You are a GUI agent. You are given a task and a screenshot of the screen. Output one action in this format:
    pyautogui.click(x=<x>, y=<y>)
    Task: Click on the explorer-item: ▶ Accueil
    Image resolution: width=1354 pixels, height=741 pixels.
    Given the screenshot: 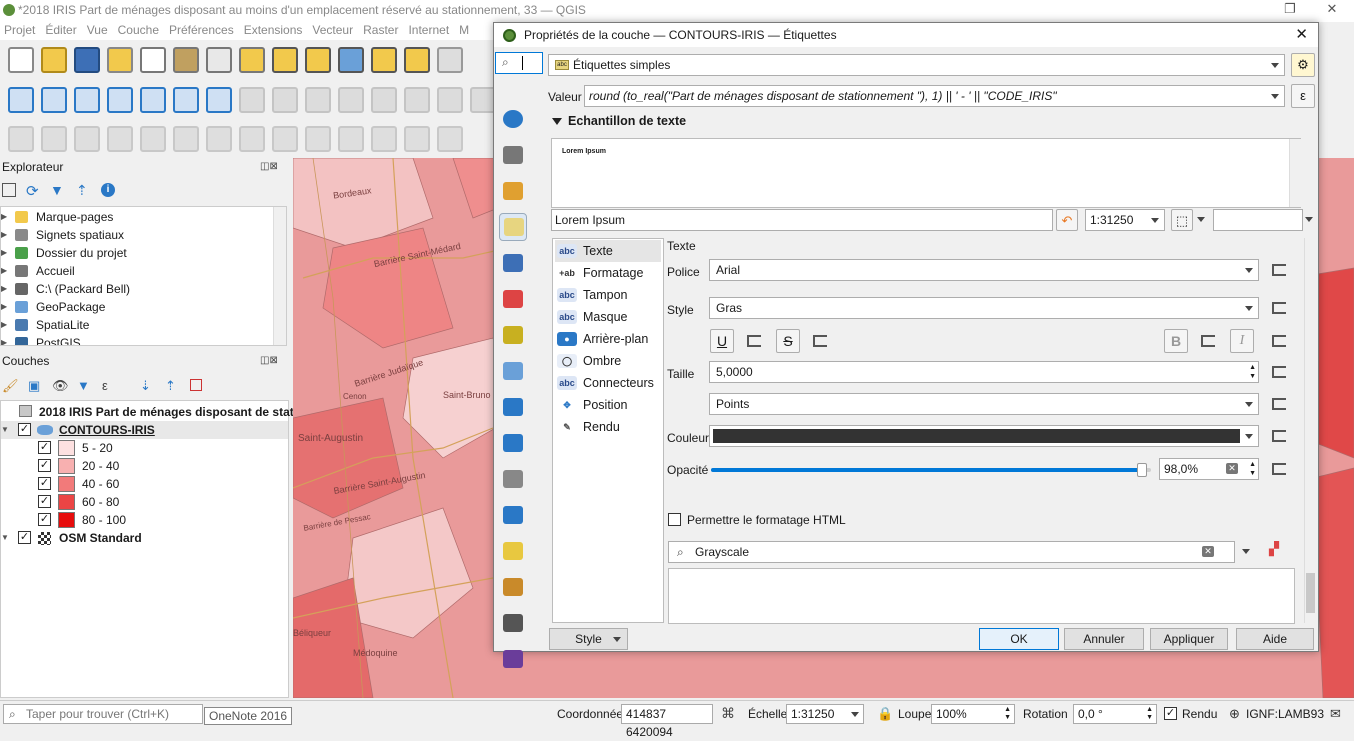 What is the action you would take?
    pyautogui.click(x=137, y=271)
    